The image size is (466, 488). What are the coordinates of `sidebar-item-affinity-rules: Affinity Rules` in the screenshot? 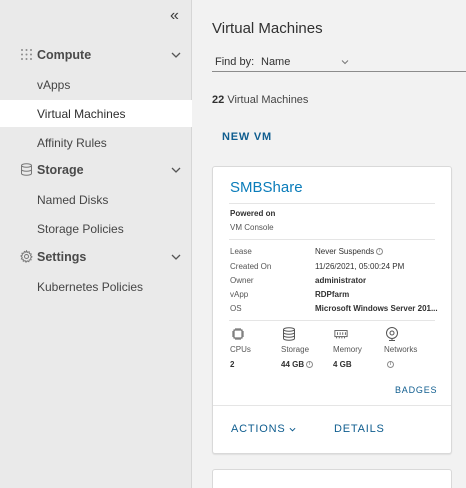 It's located at (96, 142).